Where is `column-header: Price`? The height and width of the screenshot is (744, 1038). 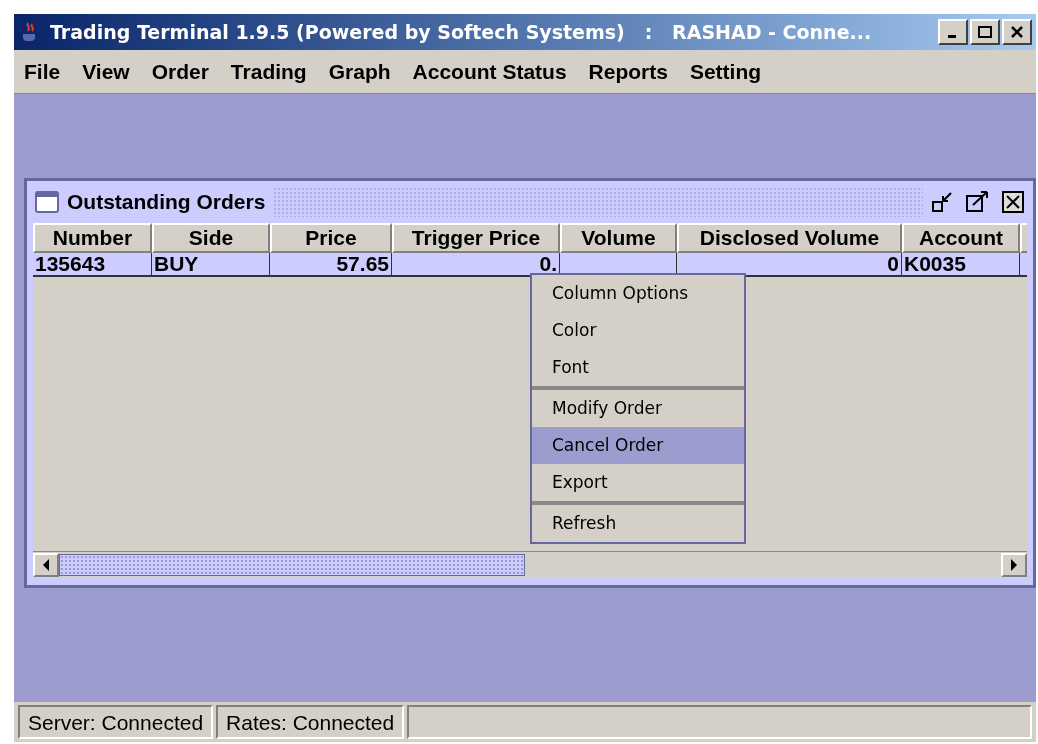 column-header: Price is located at coordinates (331, 238).